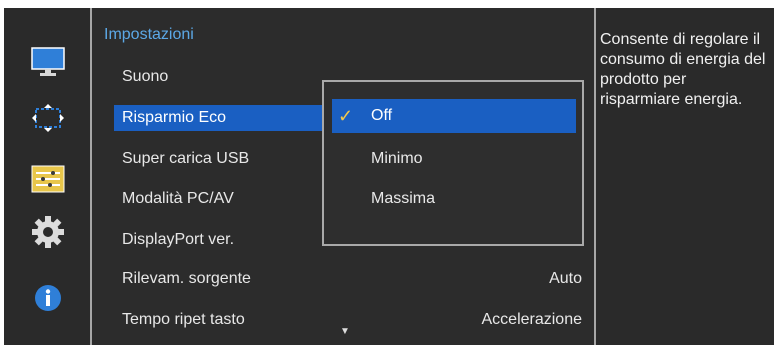  Describe the element at coordinates (345, 331) in the screenshot. I see `scroll-down-icon: ▼` at that location.